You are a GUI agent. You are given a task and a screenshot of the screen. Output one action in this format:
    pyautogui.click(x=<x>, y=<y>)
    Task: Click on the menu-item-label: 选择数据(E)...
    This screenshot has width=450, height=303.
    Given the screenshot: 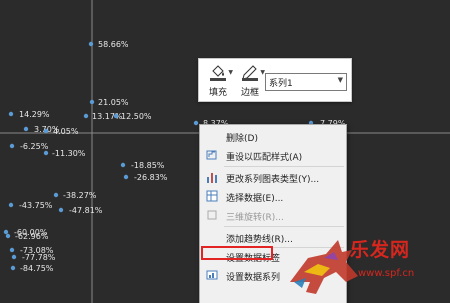 What is the action you would take?
    pyautogui.click(x=255, y=199)
    